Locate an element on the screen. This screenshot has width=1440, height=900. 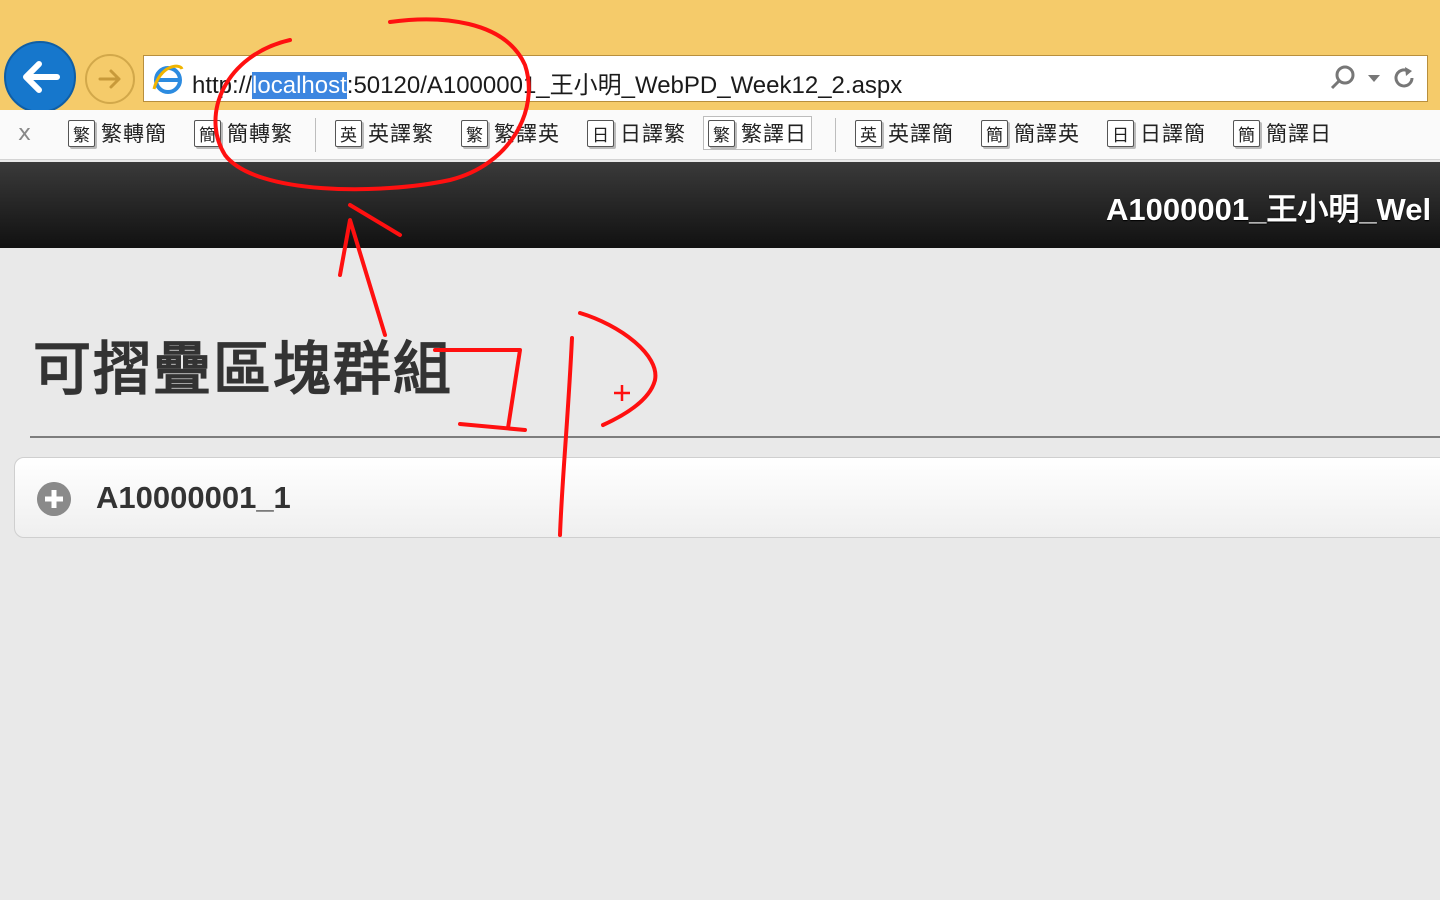
search-icon is located at coordinates (1343, 78).